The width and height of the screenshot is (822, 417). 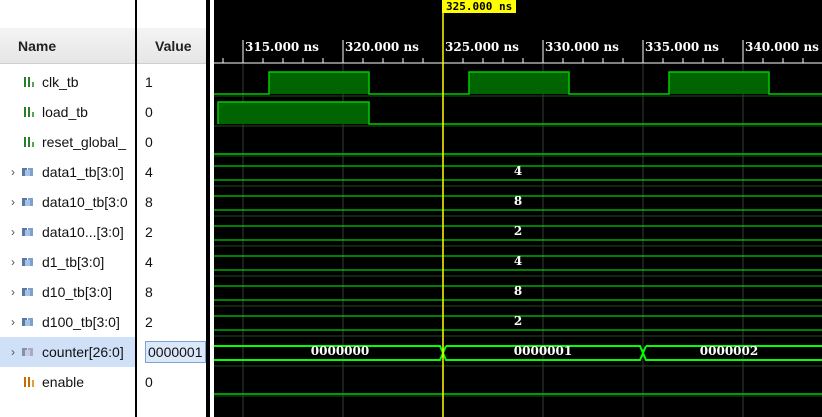 I want to click on ruler-tick-label: 330.000 ns, so click(x=582, y=47).